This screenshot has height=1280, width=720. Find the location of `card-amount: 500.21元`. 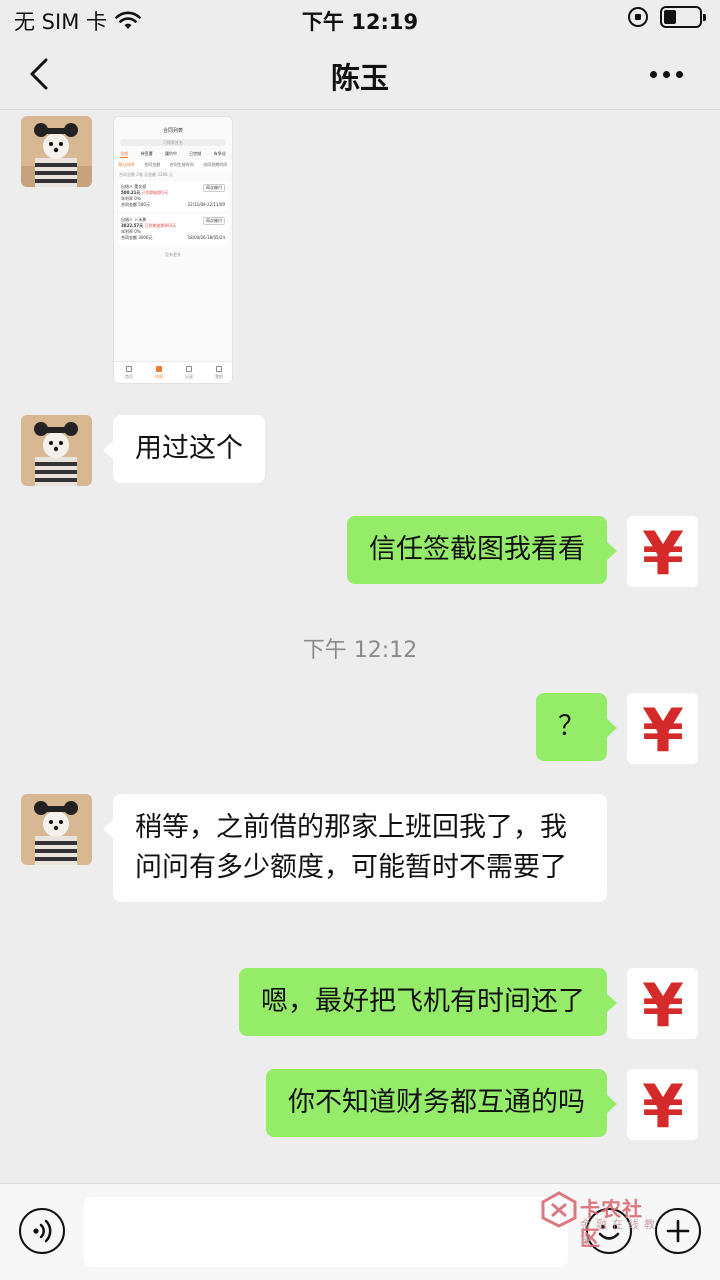

card-amount: 500.21元 is located at coordinates (131, 192).